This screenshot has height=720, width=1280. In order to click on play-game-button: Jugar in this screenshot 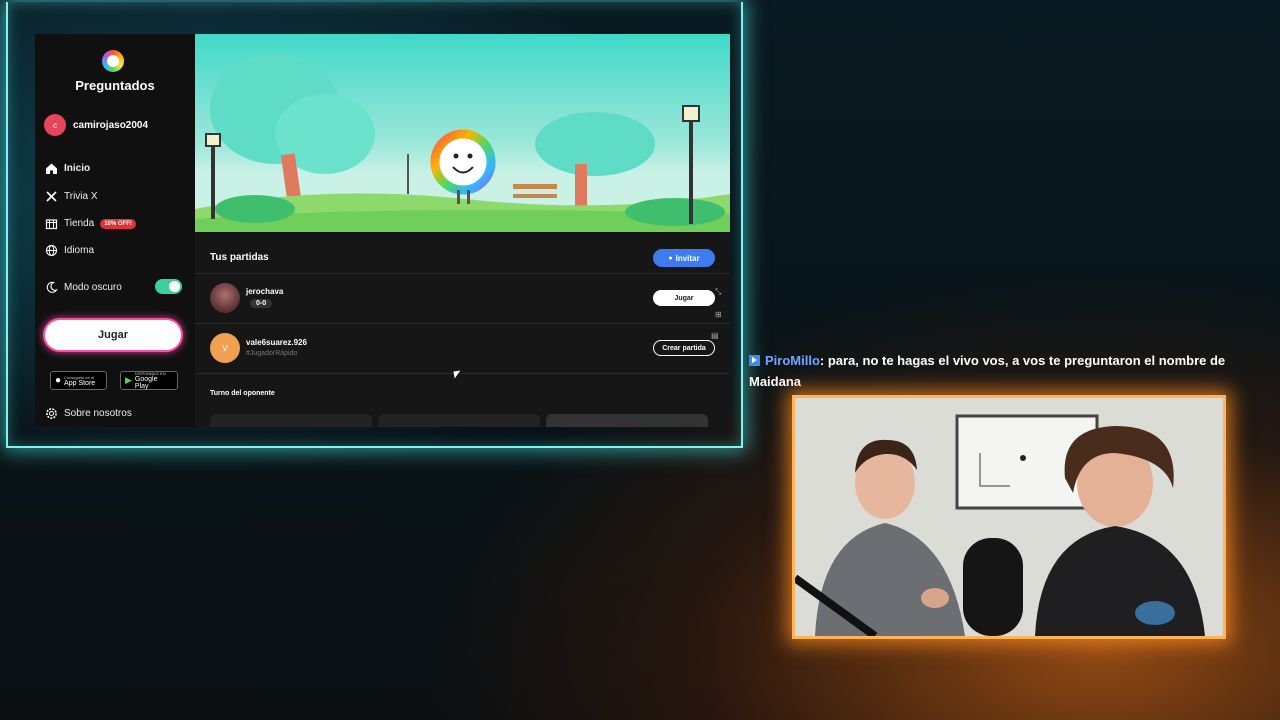, I will do `click(684, 298)`.